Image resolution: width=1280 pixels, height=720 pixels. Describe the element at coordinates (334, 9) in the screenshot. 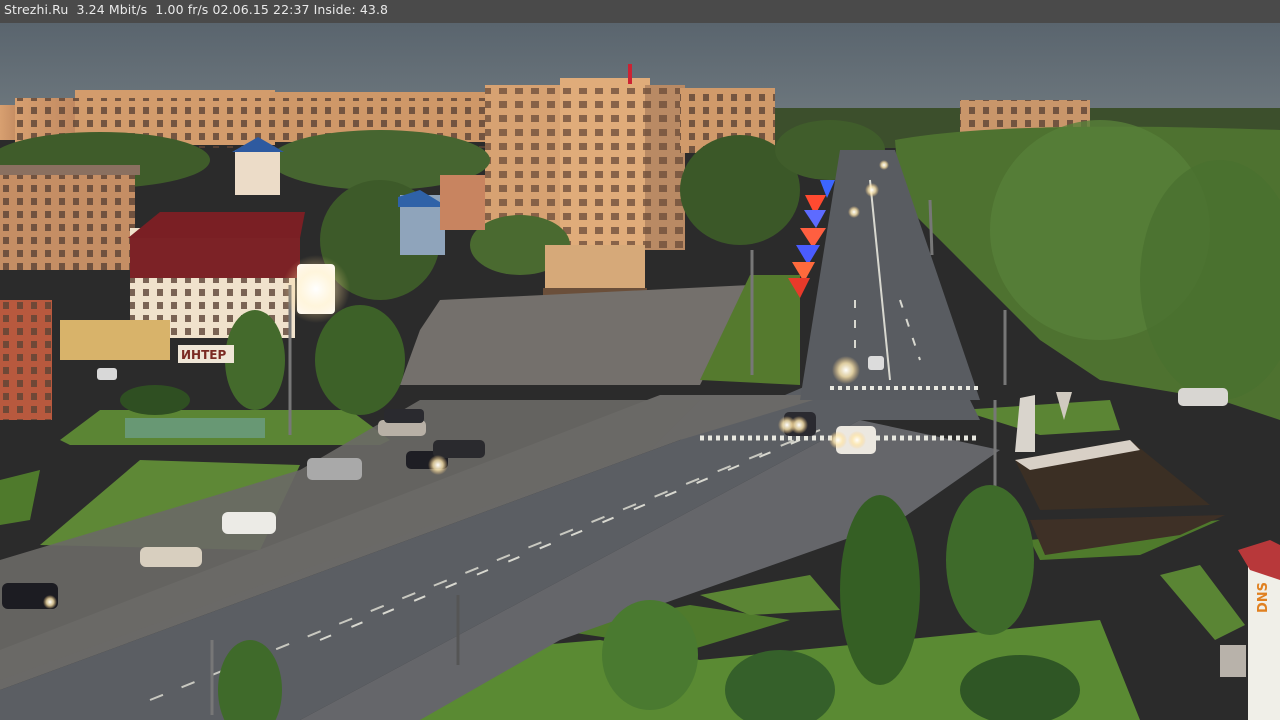

I see `inside-label: Inside:` at that location.